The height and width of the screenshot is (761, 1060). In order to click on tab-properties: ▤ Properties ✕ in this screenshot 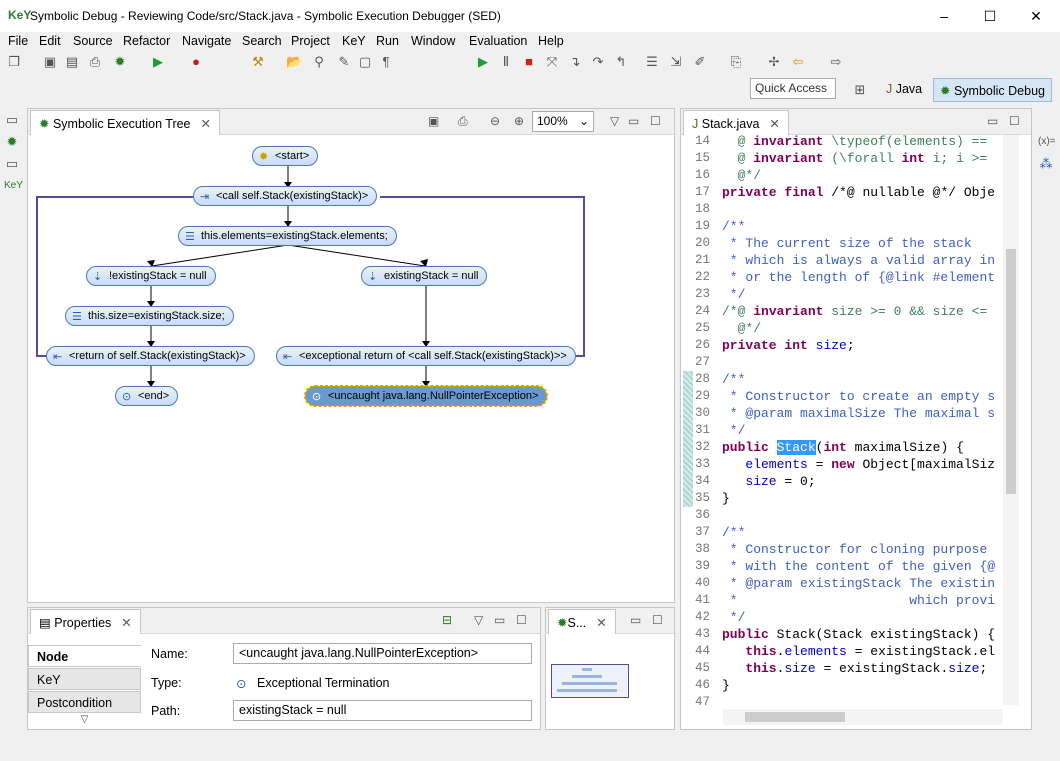, I will do `click(85, 621)`.